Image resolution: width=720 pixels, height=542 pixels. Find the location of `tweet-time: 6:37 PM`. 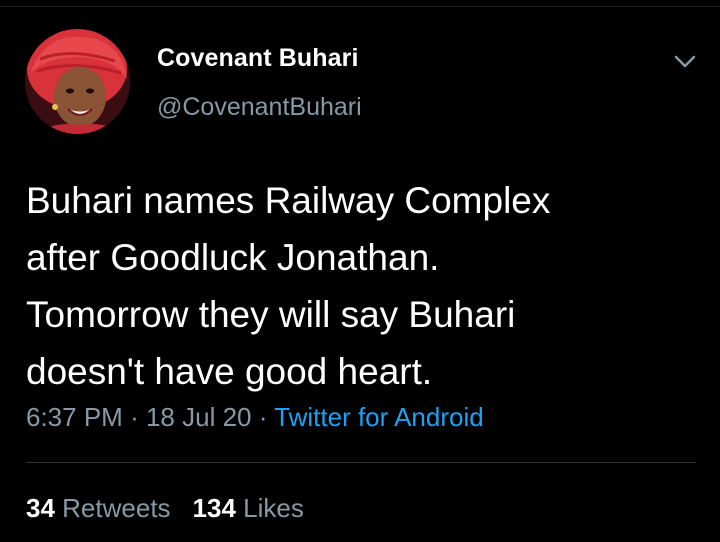

tweet-time: 6:37 PM is located at coordinates (74, 417).